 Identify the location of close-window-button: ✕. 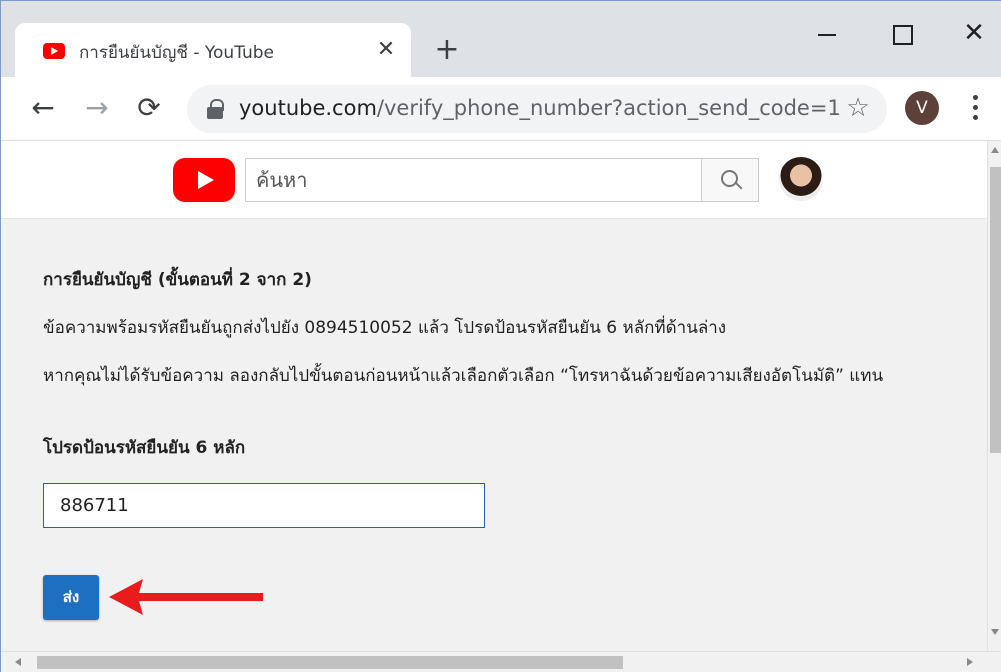
(974, 33).